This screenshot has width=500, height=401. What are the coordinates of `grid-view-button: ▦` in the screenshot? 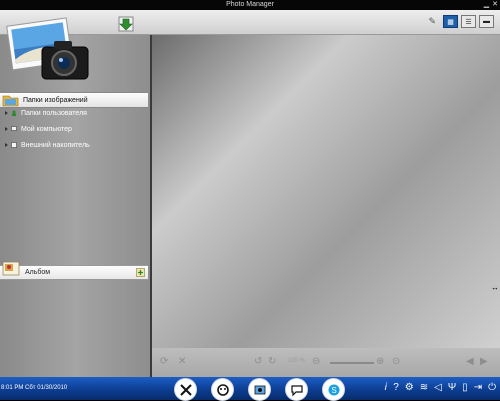 It's located at (450, 21).